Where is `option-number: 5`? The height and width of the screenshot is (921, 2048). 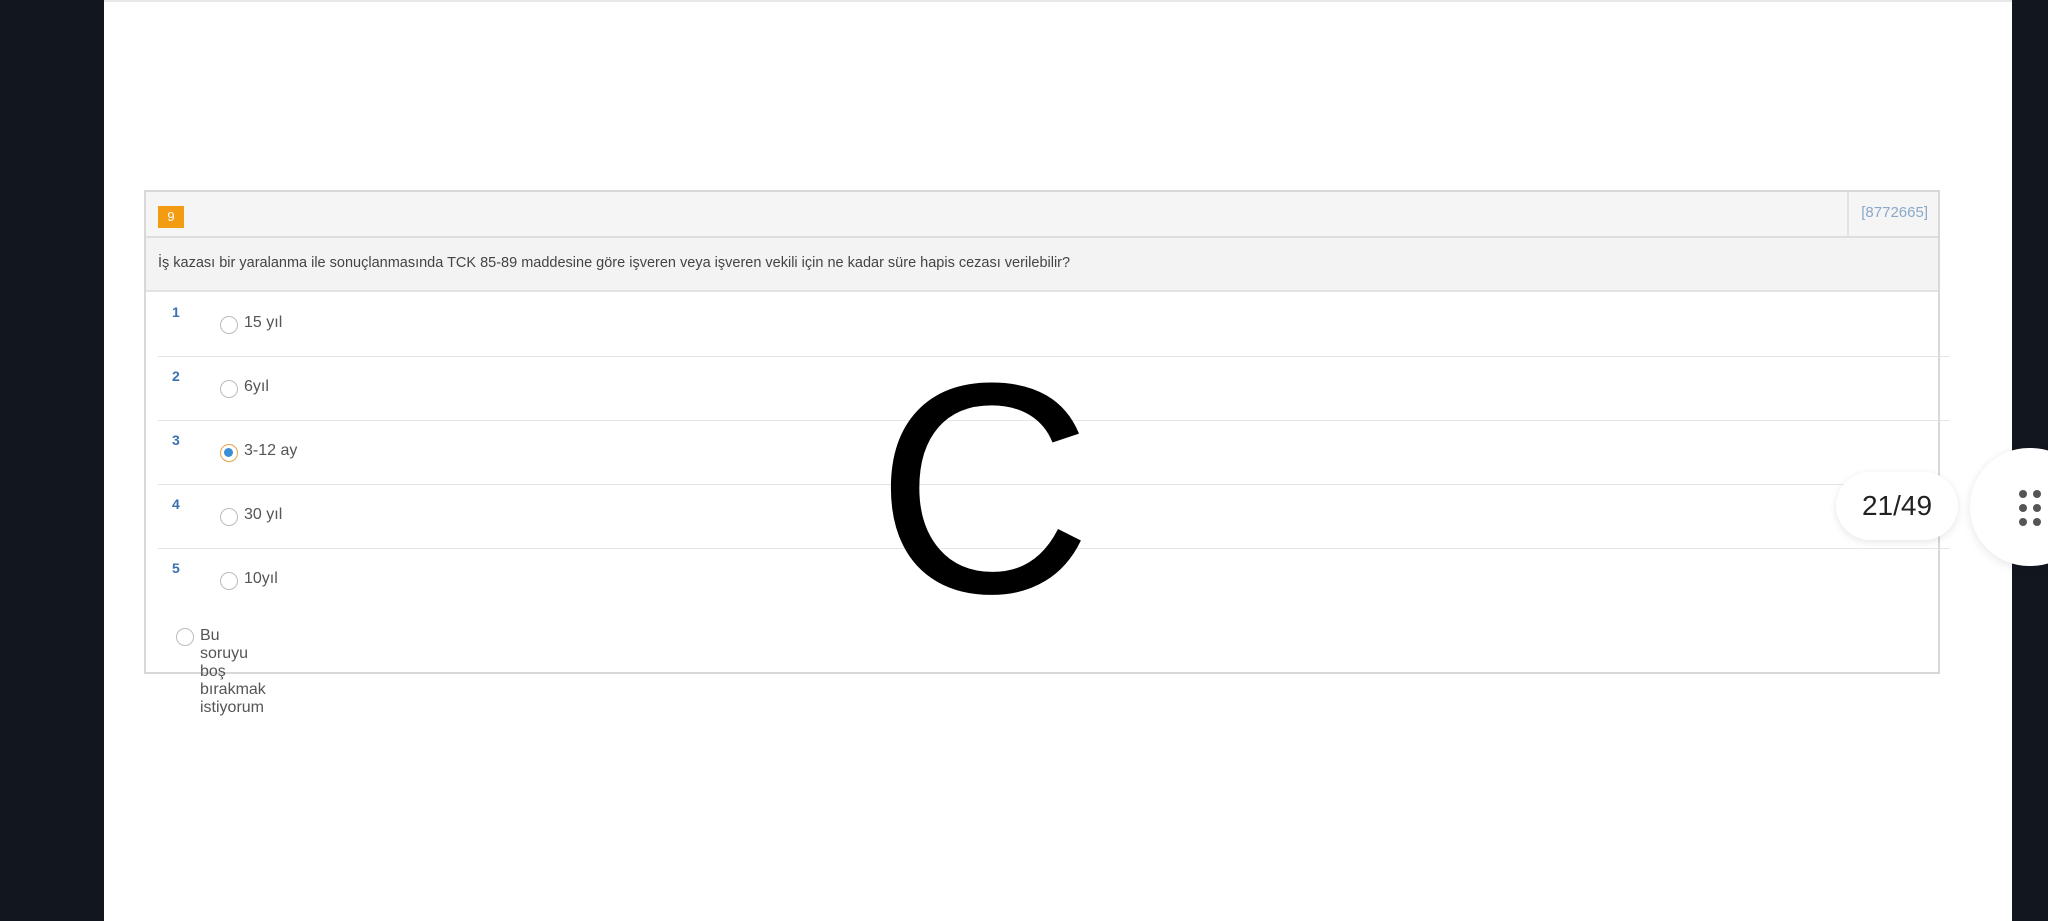 option-number: 5 is located at coordinates (176, 568).